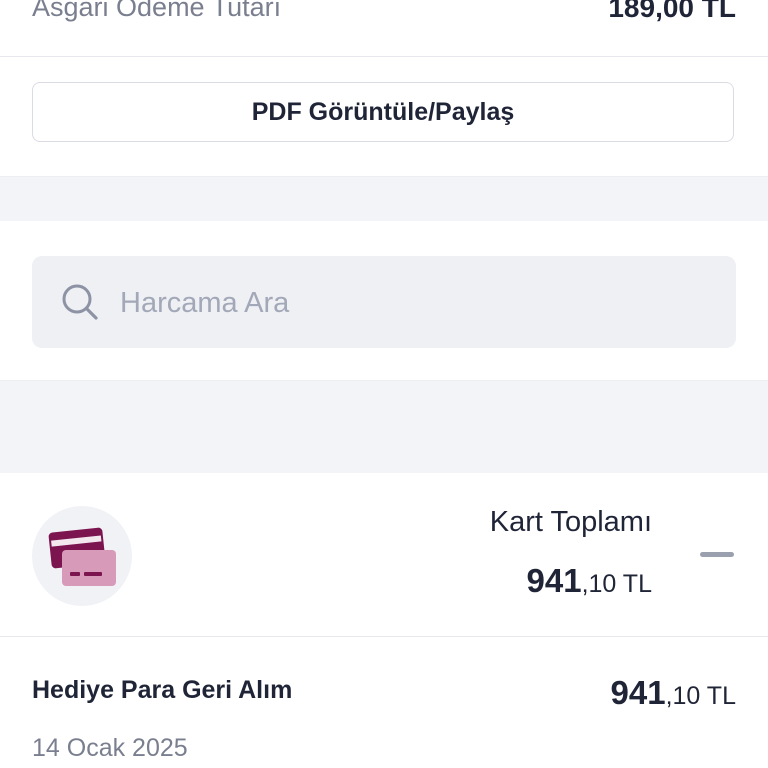  I want to click on card-total-amount: 941,10 TL, so click(590, 581).